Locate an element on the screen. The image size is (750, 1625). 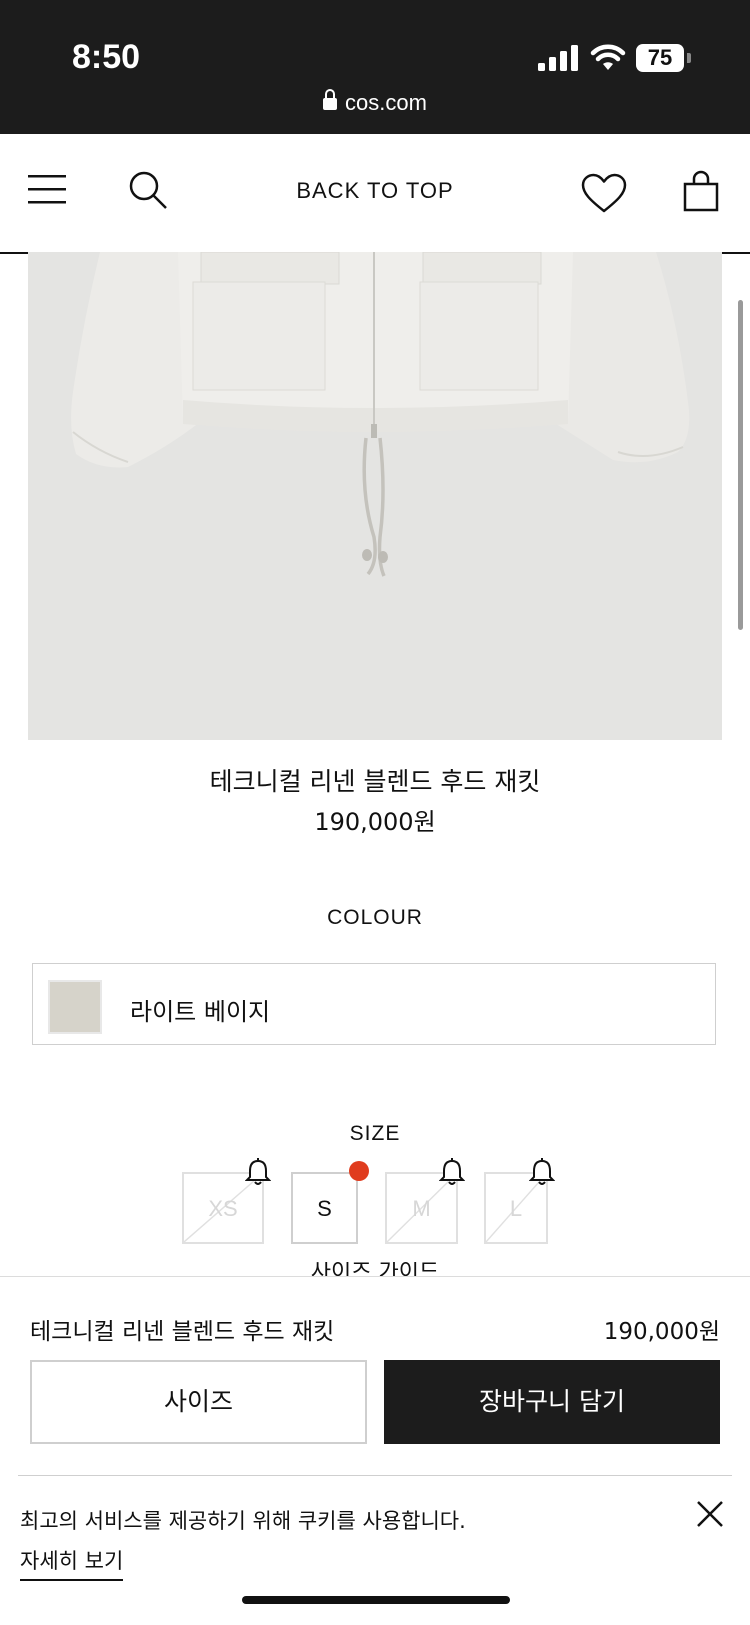
size-guide-label: 사이즈 가이드 is located at coordinates (375, 1269).